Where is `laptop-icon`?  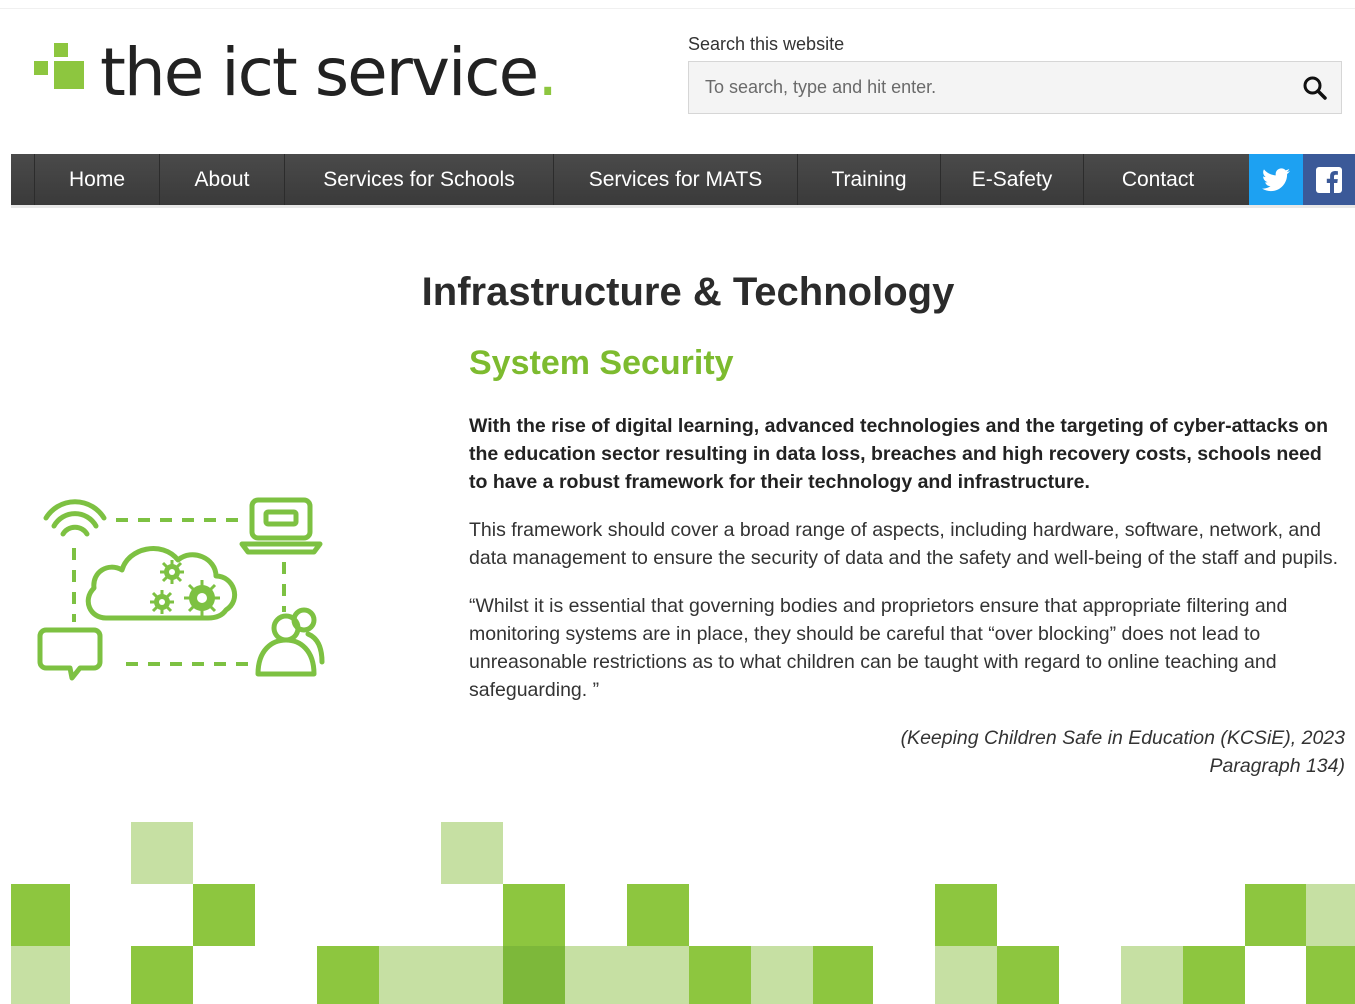
laptop-icon is located at coordinates (281, 526).